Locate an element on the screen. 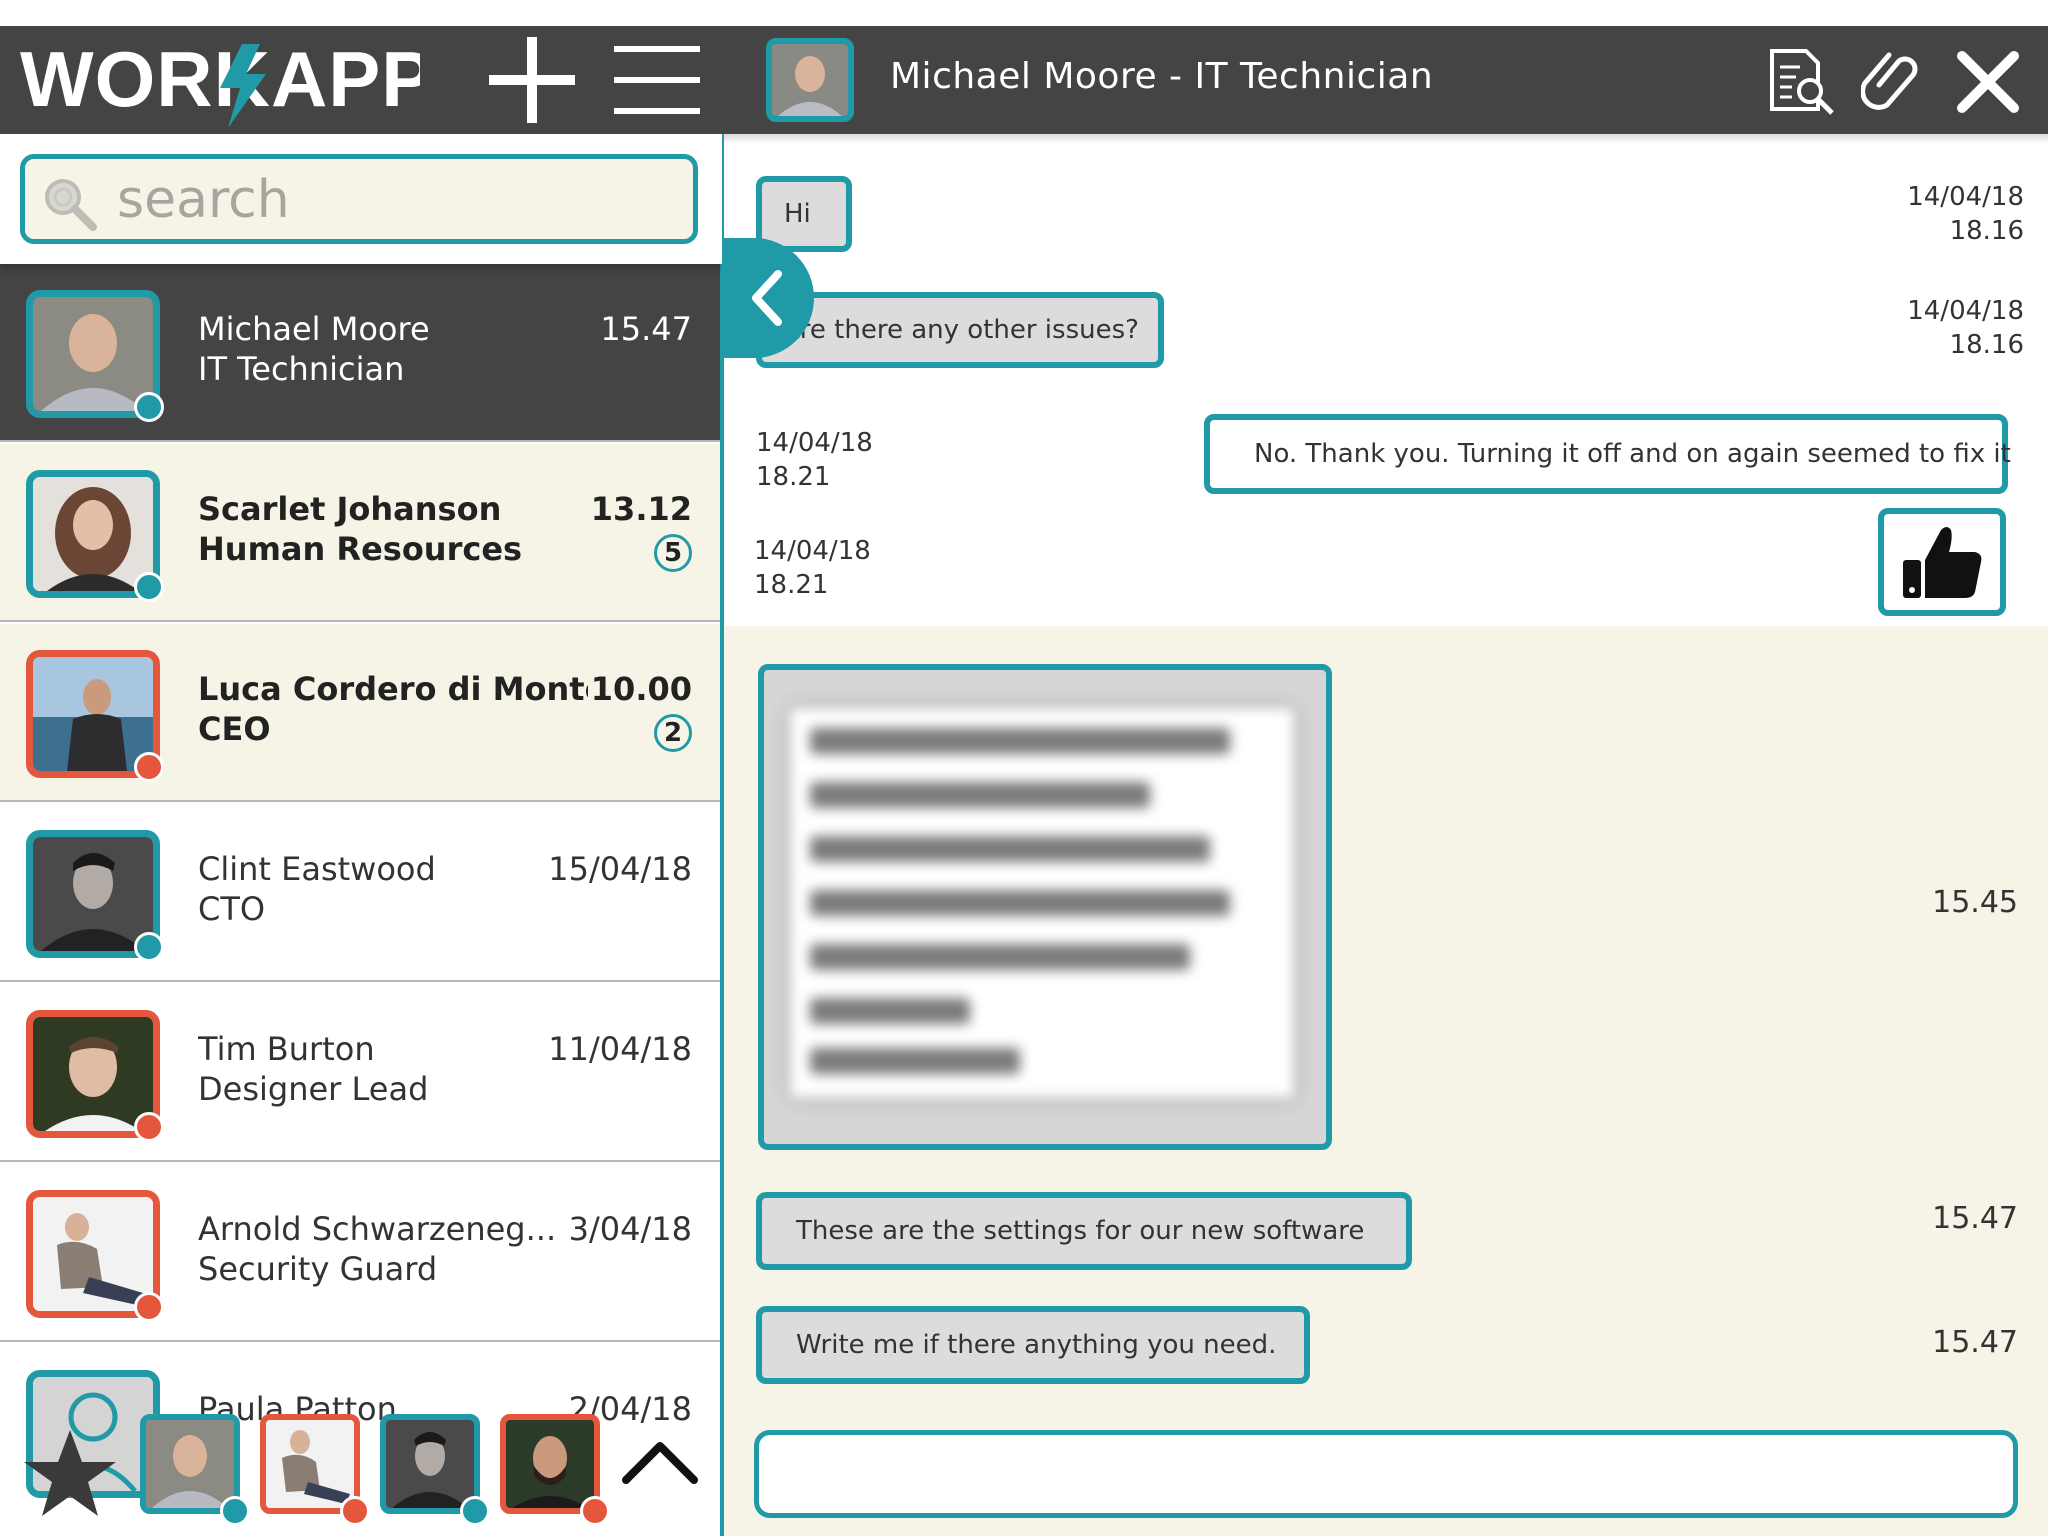 This screenshot has width=2048, height=1536. message-bubble-thumbs-up is located at coordinates (1942, 562).